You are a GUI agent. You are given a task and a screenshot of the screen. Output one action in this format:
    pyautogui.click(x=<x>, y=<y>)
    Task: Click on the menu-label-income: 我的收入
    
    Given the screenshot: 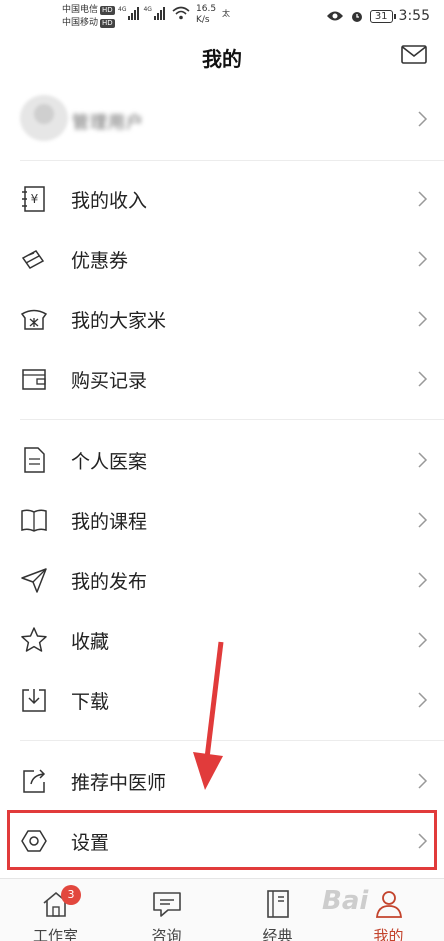 What is the action you would take?
    pyautogui.click(x=109, y=201)
    